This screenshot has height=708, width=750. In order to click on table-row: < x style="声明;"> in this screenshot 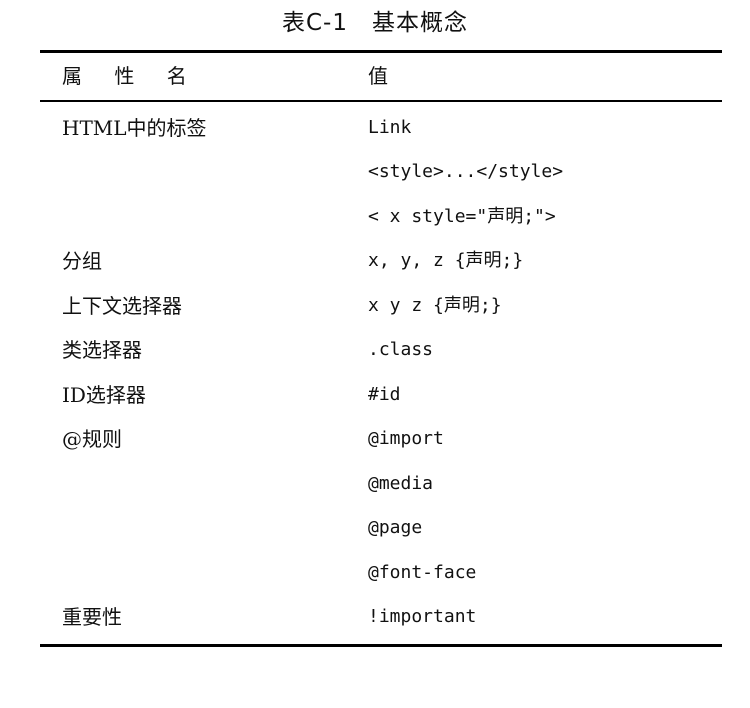, I will do `click(381, 217)`.